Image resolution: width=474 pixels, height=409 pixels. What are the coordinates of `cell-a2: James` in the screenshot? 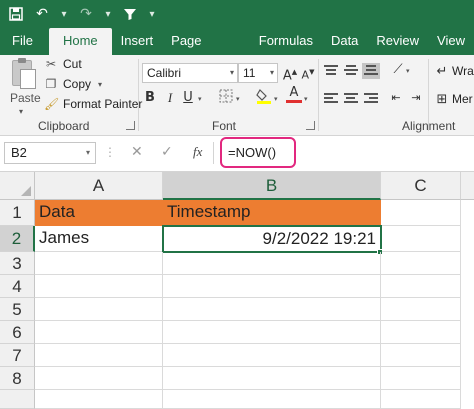 It's located at (99, 239).